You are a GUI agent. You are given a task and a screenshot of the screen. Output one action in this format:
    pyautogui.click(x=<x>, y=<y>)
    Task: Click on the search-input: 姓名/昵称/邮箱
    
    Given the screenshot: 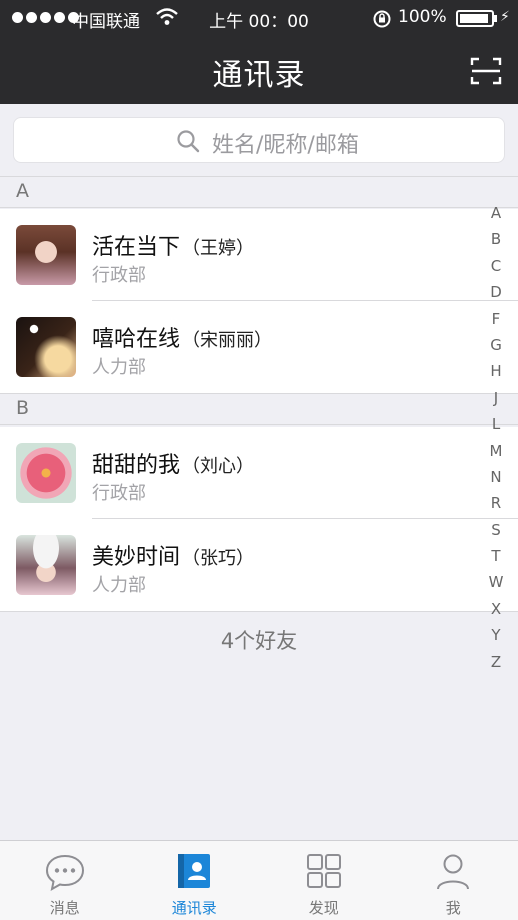 What is the action you would take?
    pyautogui.click(x=259, y=140)
    